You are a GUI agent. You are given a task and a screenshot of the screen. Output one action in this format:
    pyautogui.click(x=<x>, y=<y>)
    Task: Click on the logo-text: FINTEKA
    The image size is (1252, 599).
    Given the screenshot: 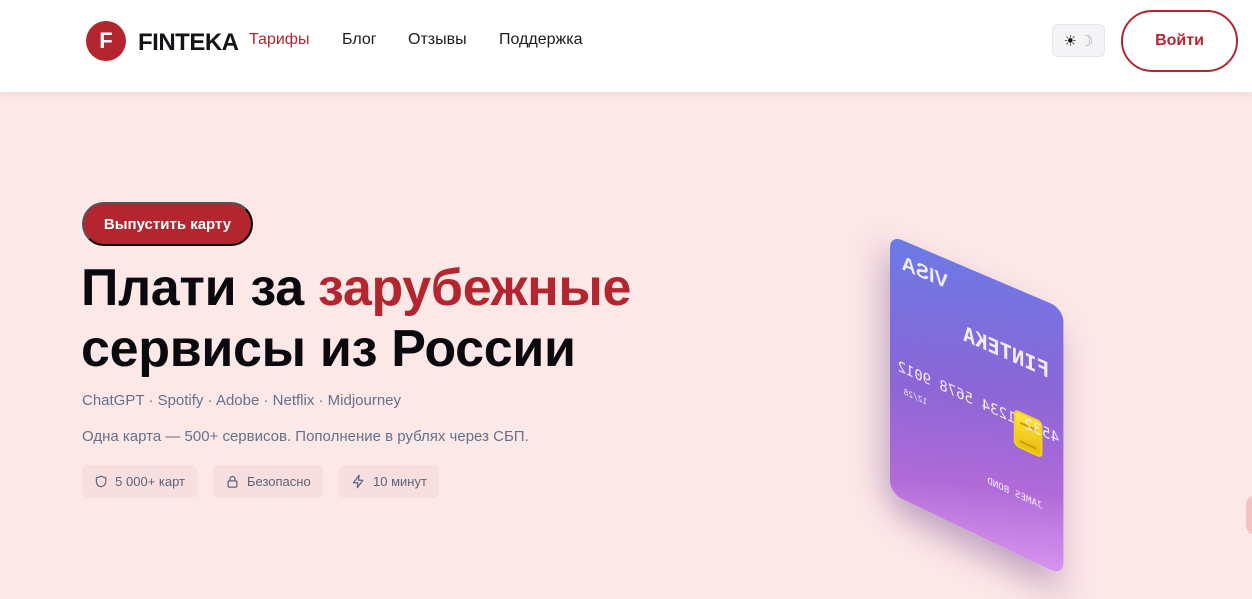 What is the action you would take?
    pyautogui.click(x=188, y=43)
    